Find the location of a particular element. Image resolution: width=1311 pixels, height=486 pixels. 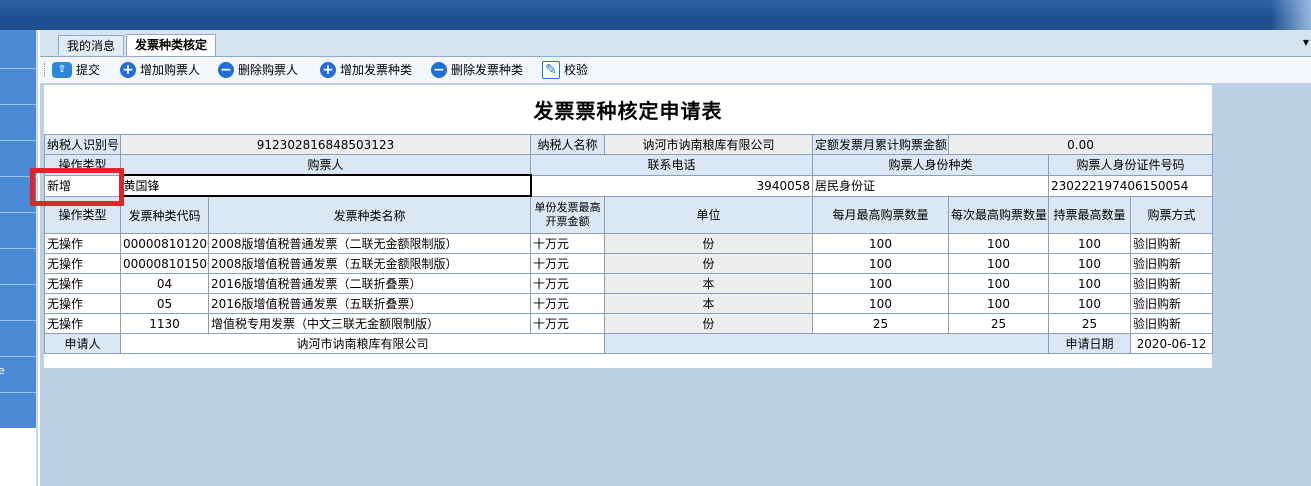

verify-button: ✎ 校验 is located at coordinates (565, 70).